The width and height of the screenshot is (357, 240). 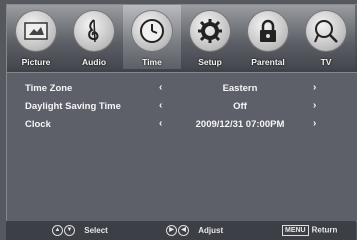 I want to click on tab-setup: Setup, so click(x=210, y=37).